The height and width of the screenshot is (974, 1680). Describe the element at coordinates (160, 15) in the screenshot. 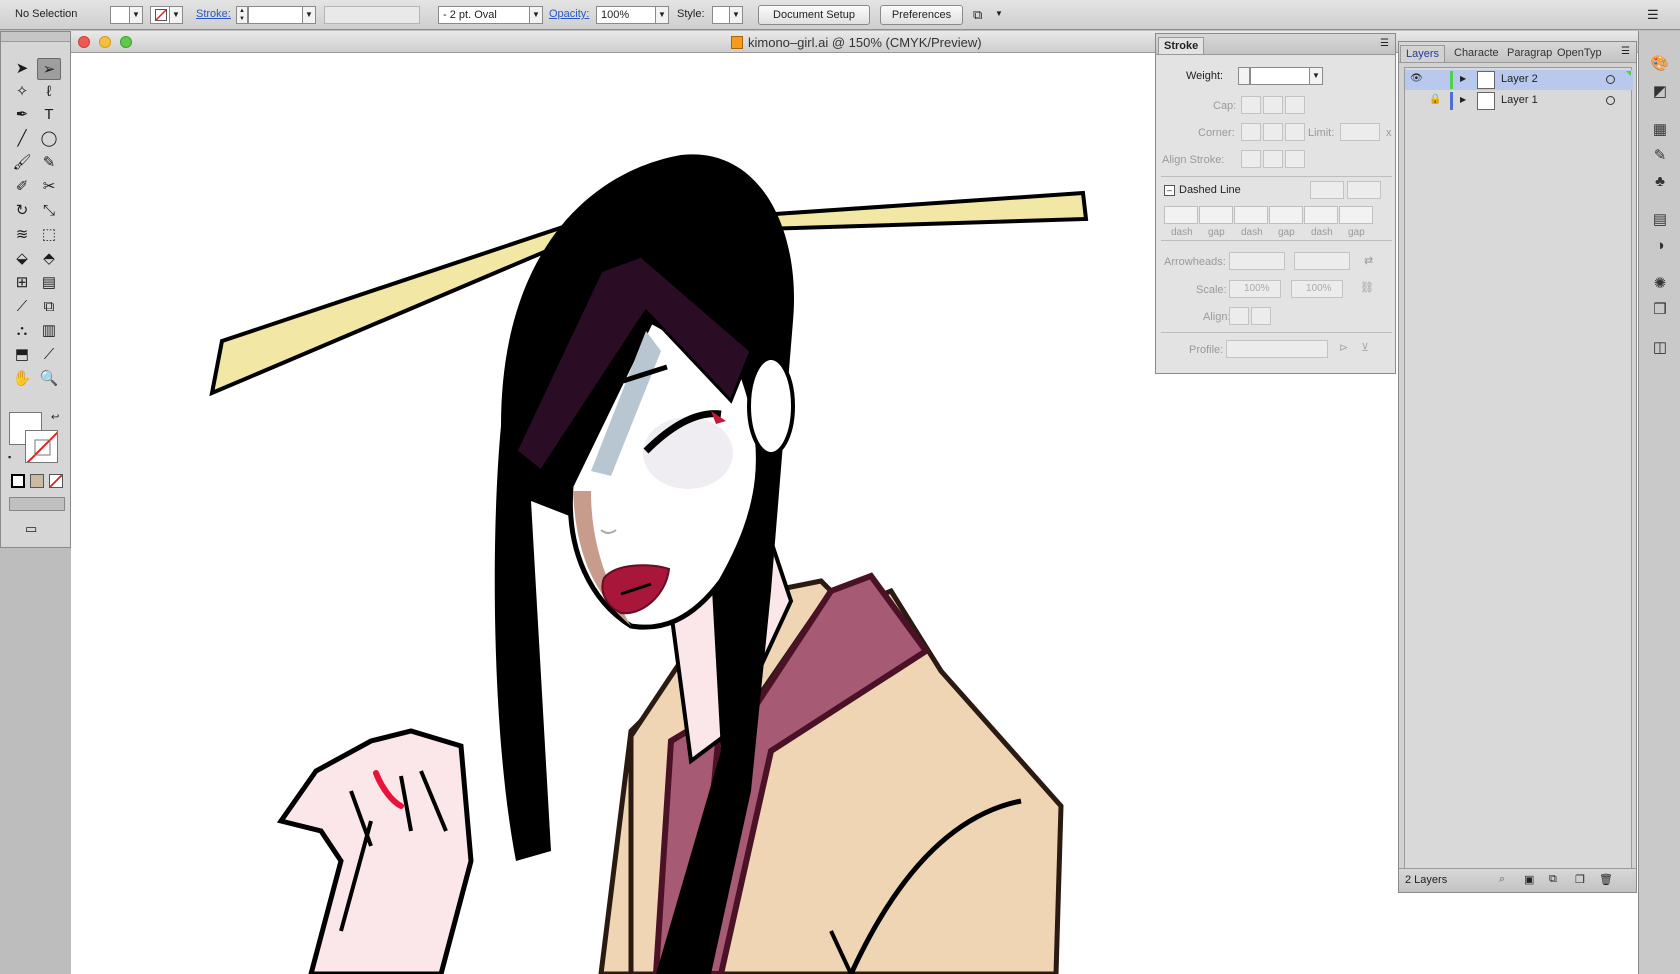

I see `stroke-swatch` at that location.